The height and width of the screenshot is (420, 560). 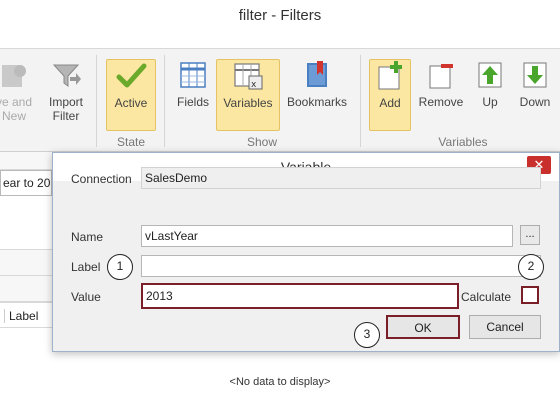 I want to click on save-and-new-label: ve and New, so click(x=16, y=109).